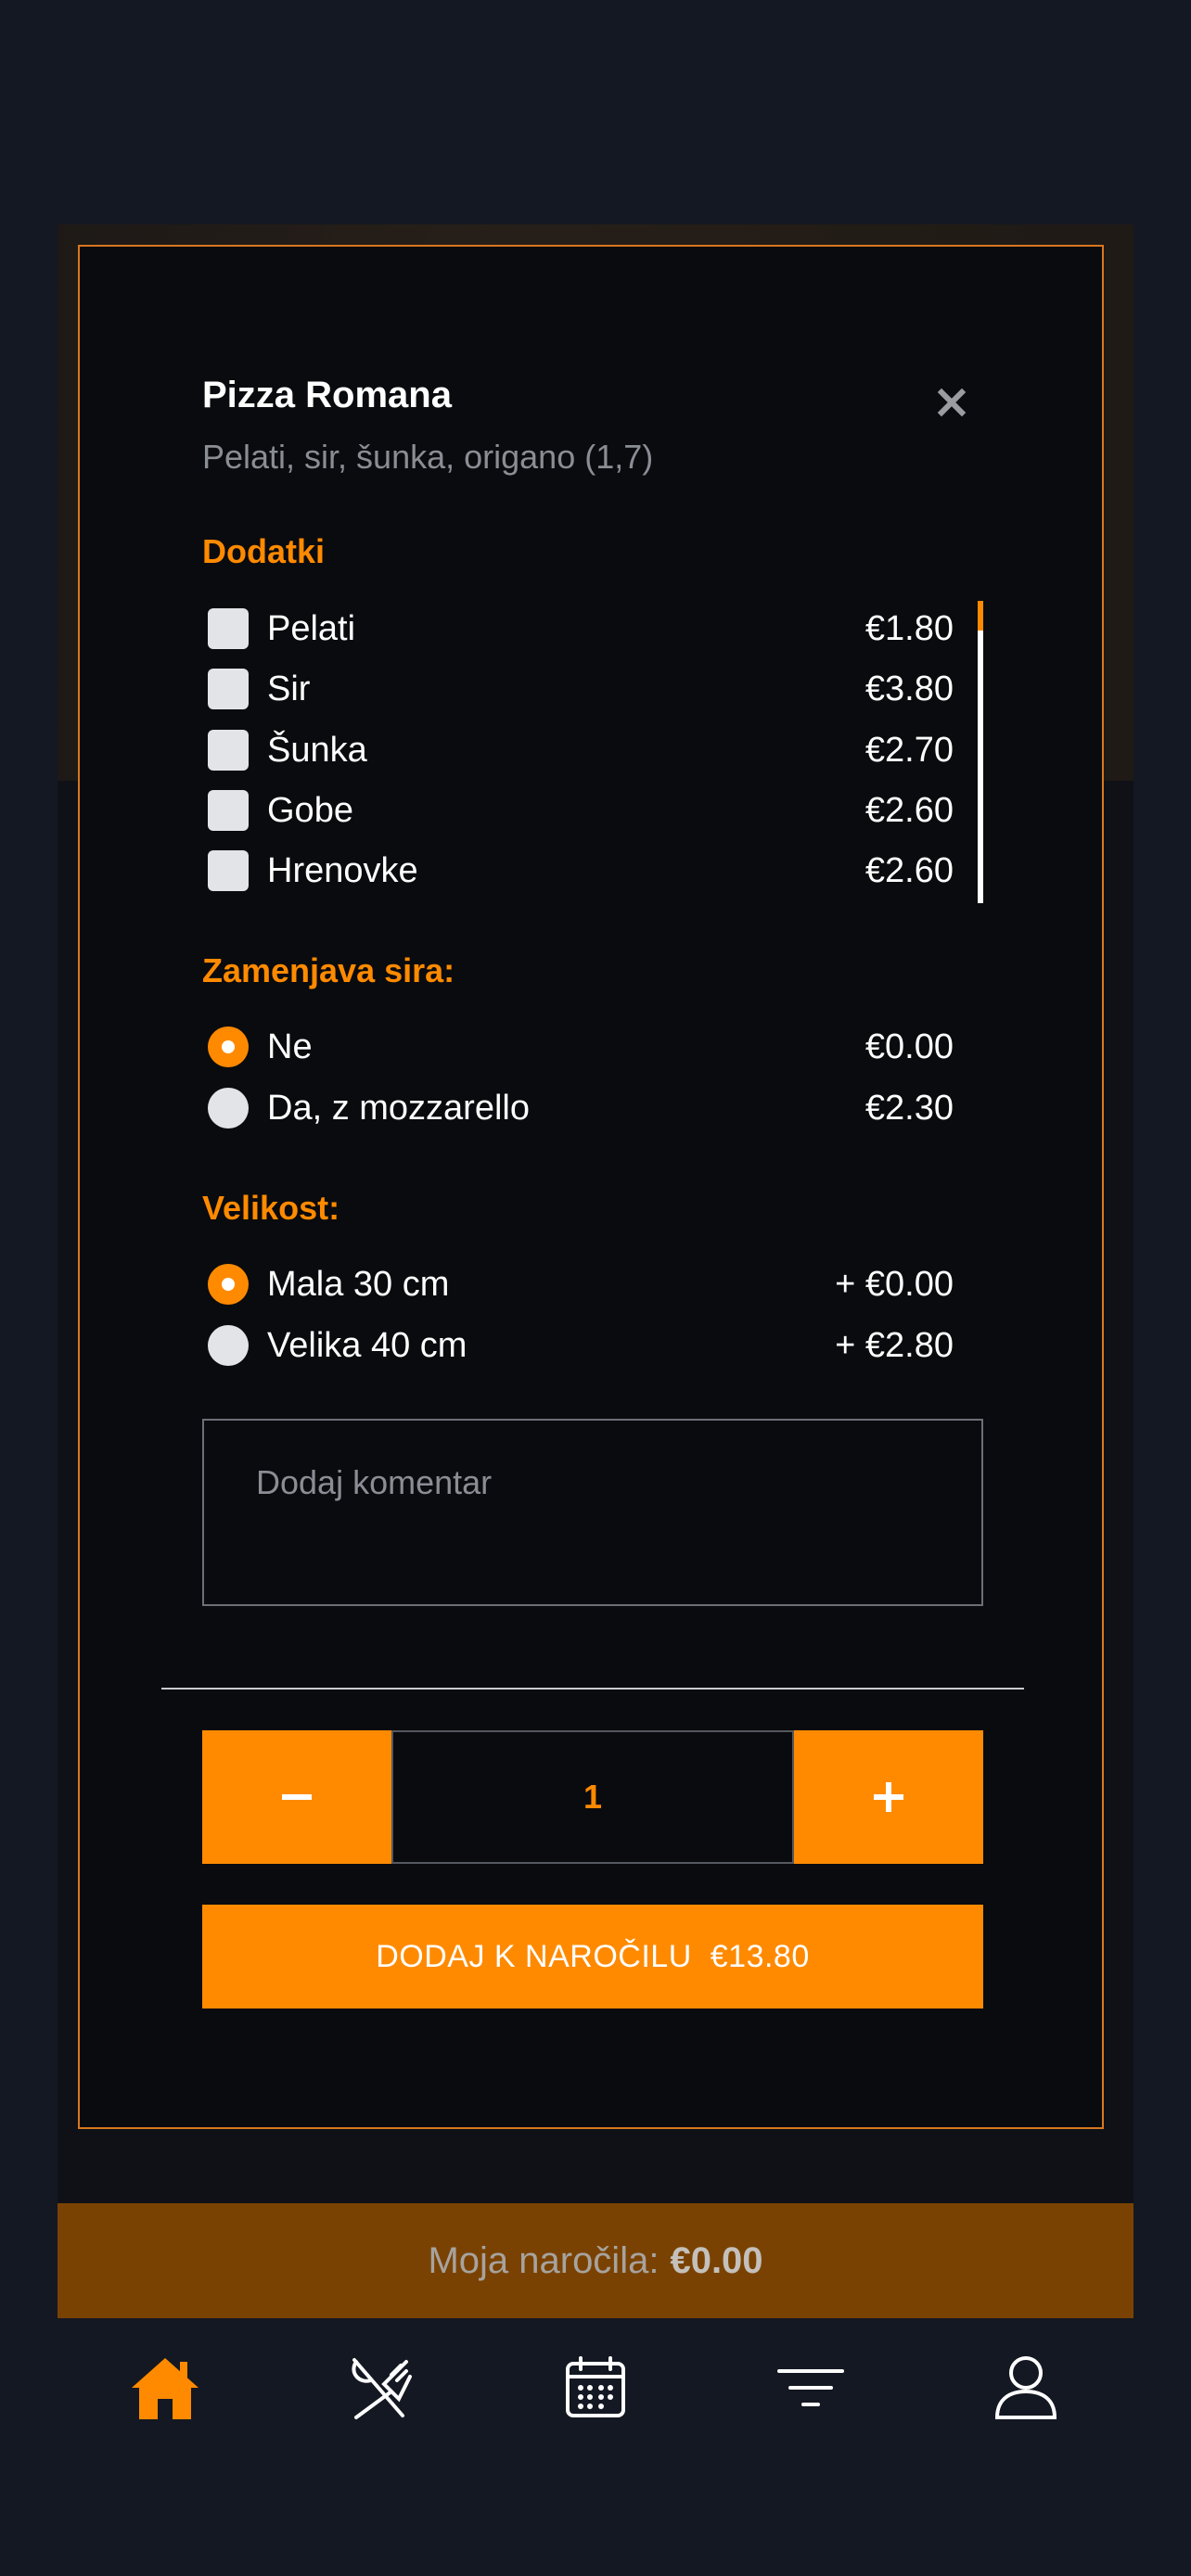 Image resolution: width=1191 pixels, height=2576 pixels. What do you see at coordinates (909, 1108) in the screenshot?
I see `cheese-price: €2.30` at bounding box center [909, 1108].